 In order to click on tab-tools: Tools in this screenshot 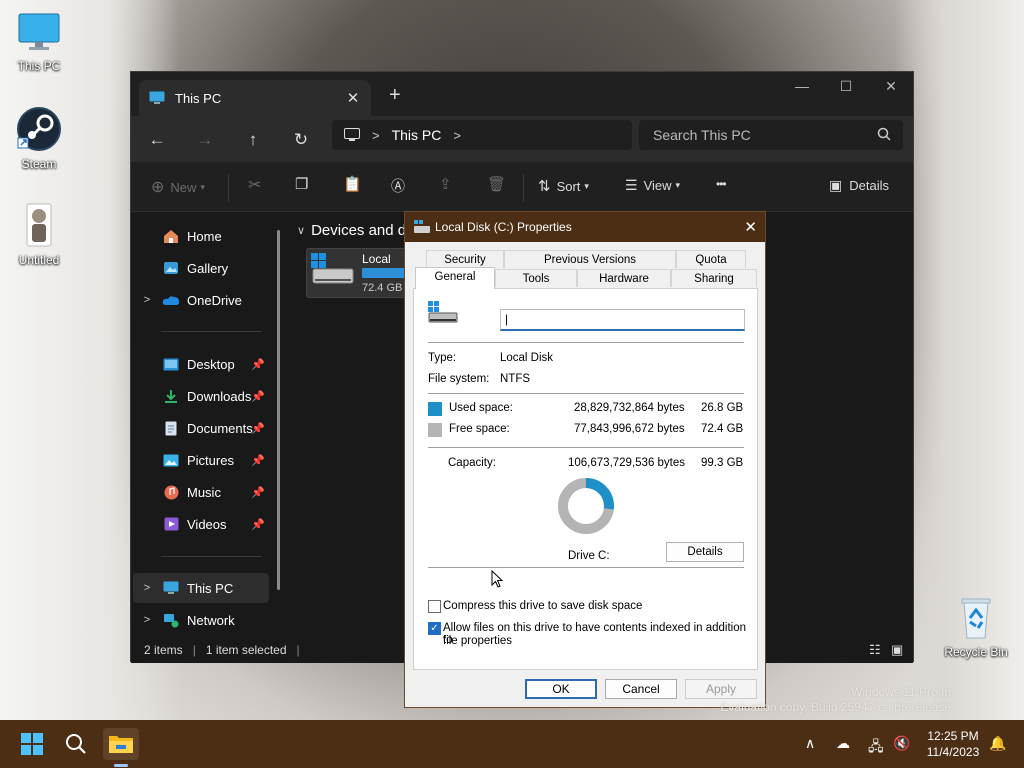, I will do `click(536, 278)`.